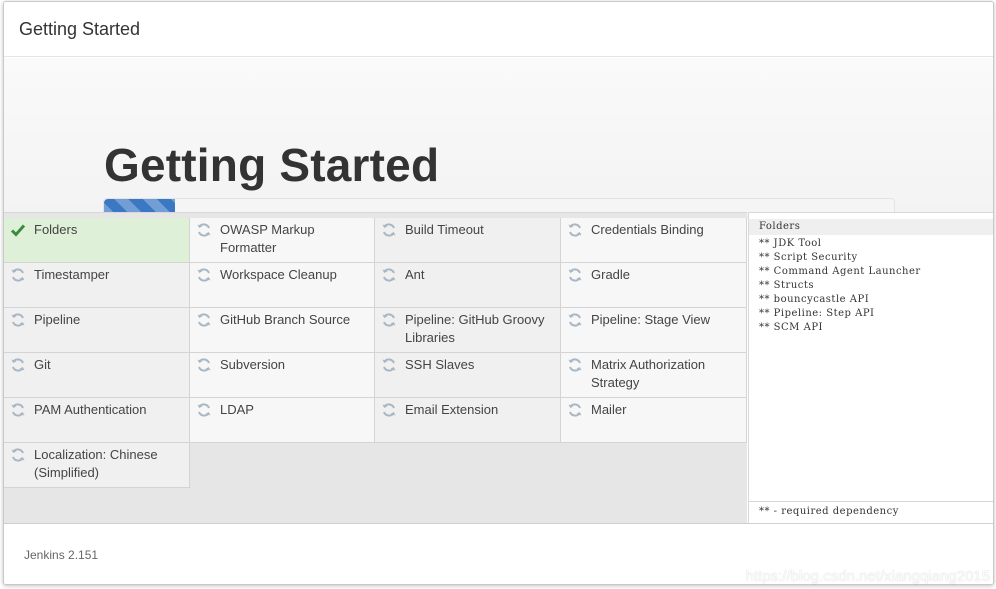 This screenshot has width=996, height=589. I want to click on log-dependency: ** JDK Tool, so click(790, 243).